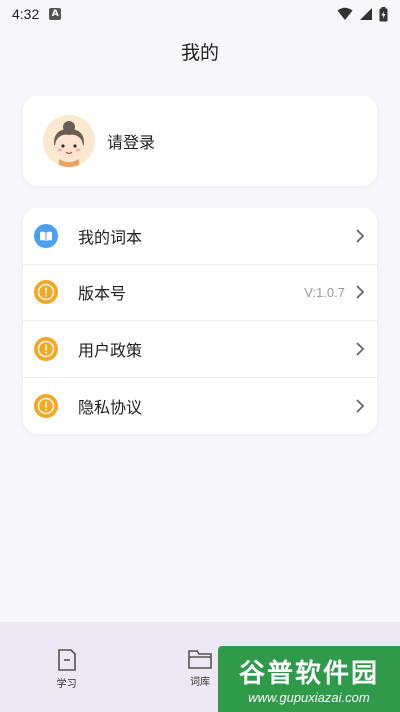 Image resolution: width=400 pixels, height=712 pixels. Describe the element at coordinates (110, 407) in the screenshot. I see `menu-item-label: 隐私协议` at that location.